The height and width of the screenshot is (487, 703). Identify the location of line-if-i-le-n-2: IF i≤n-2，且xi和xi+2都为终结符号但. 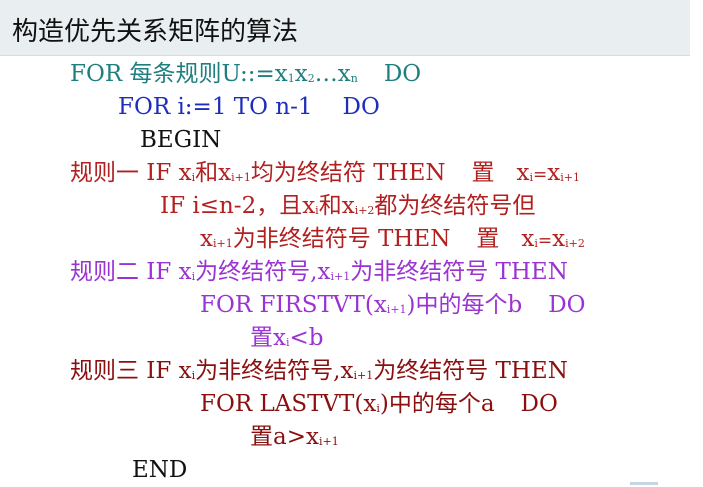
(347, 206).